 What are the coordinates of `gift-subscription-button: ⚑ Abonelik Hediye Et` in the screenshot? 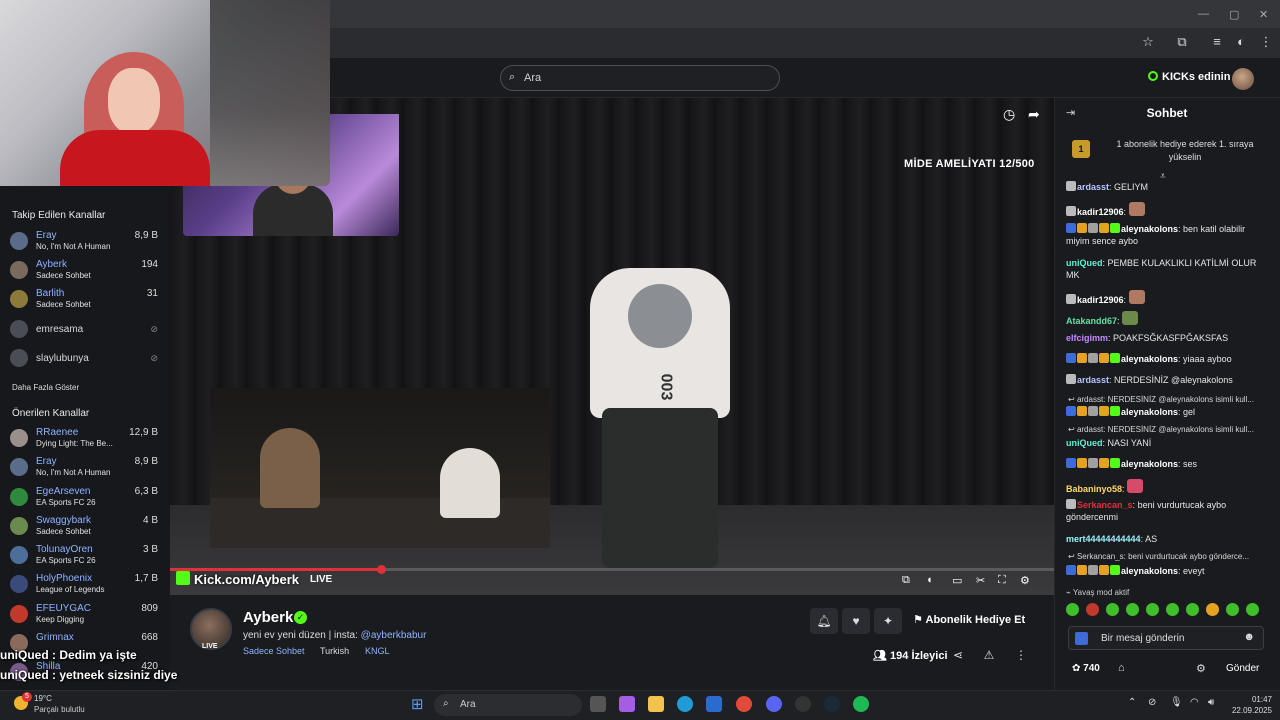 It's located at (969, 619).